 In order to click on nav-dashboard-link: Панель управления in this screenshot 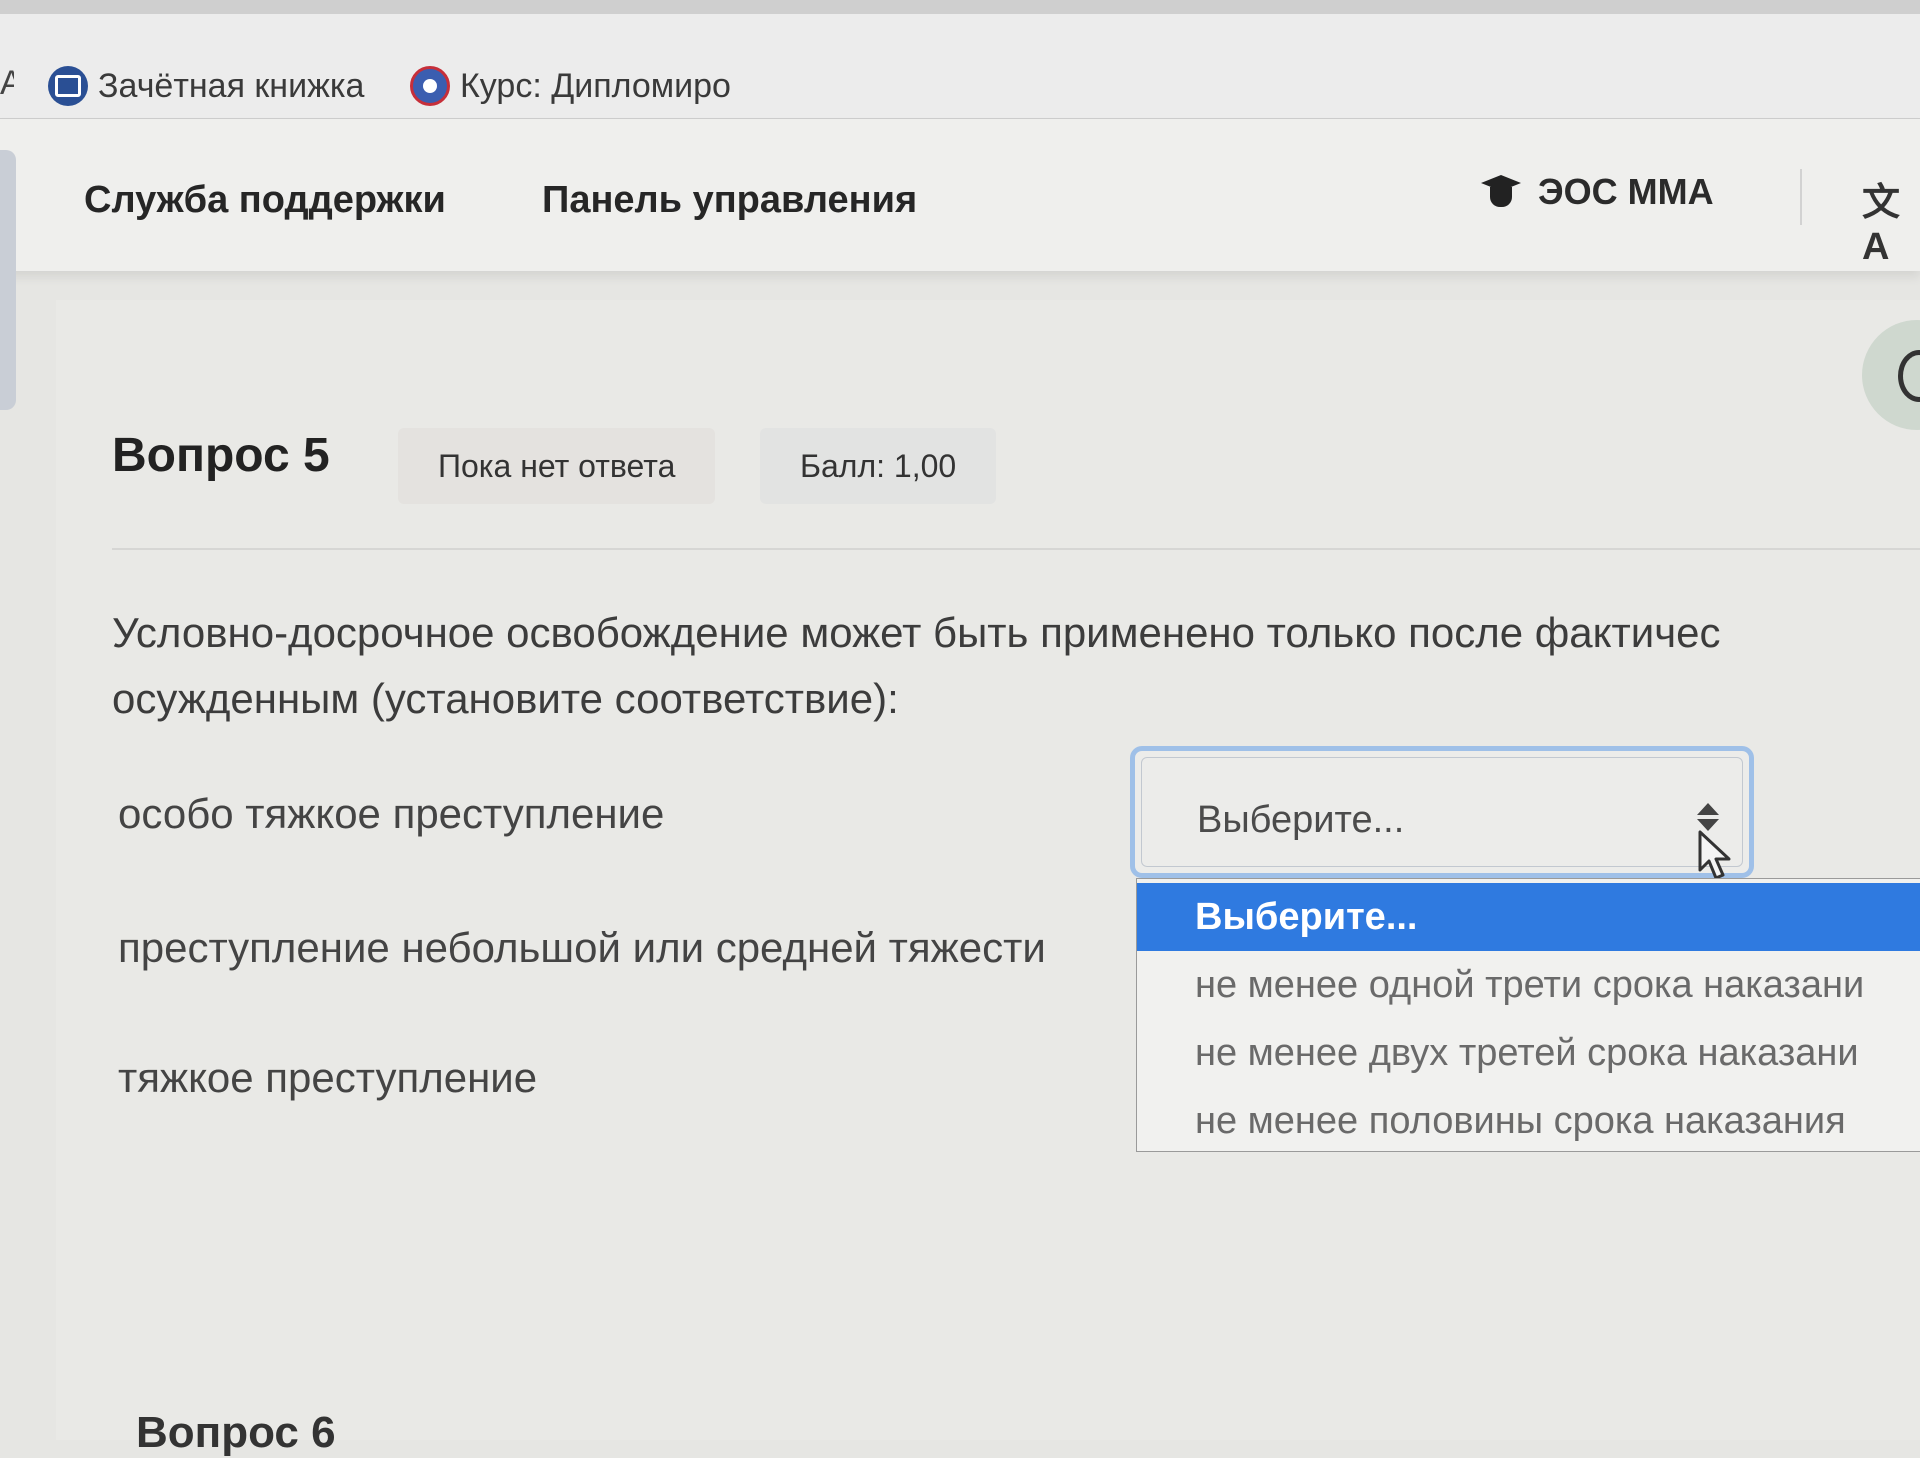, I will do `click(729, 200)`.